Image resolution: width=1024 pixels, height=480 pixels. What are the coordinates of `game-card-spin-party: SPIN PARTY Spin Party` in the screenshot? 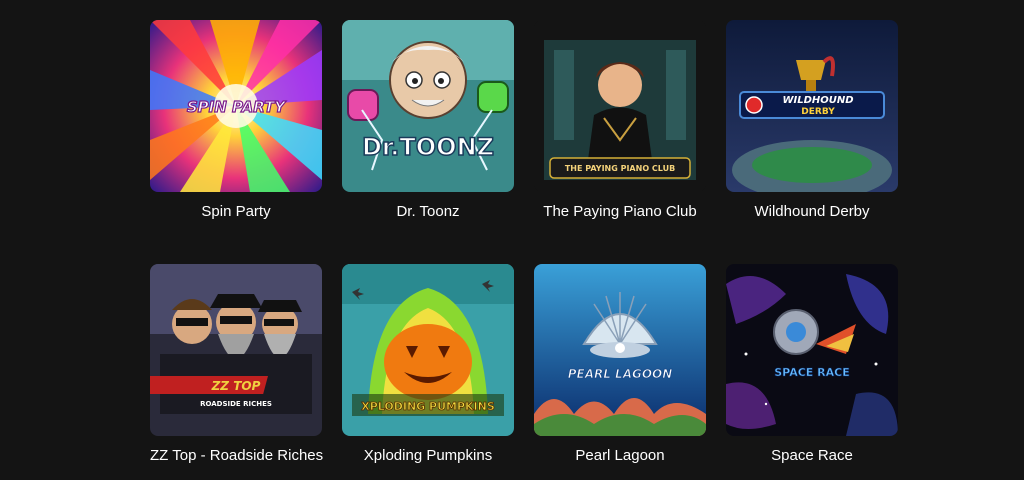 It's located at (236, 120).